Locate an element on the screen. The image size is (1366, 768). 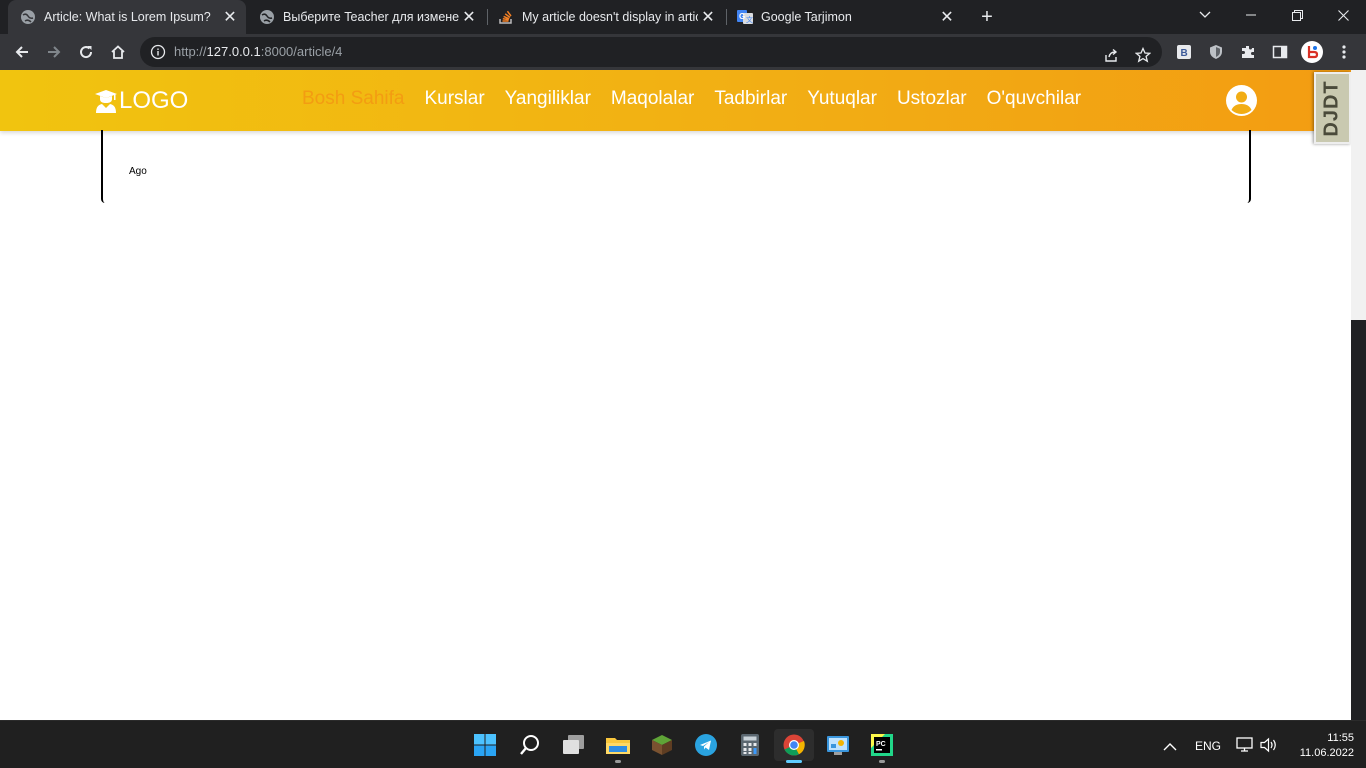
browser-menu-icon is located at coordinates (1344, 52).